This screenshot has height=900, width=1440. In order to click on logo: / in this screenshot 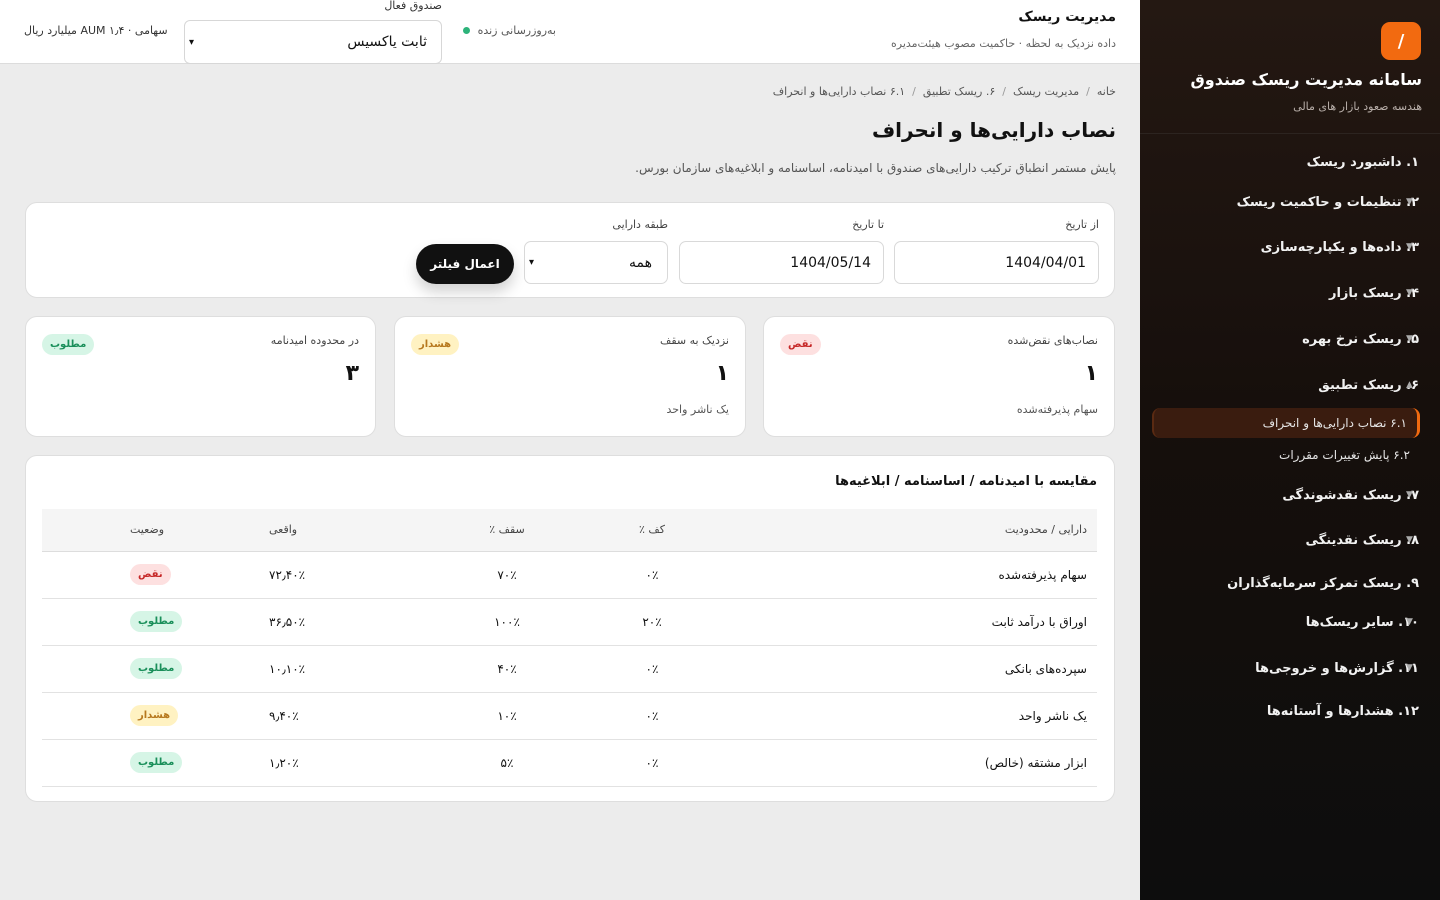, I will do `click(1401, 41)`.